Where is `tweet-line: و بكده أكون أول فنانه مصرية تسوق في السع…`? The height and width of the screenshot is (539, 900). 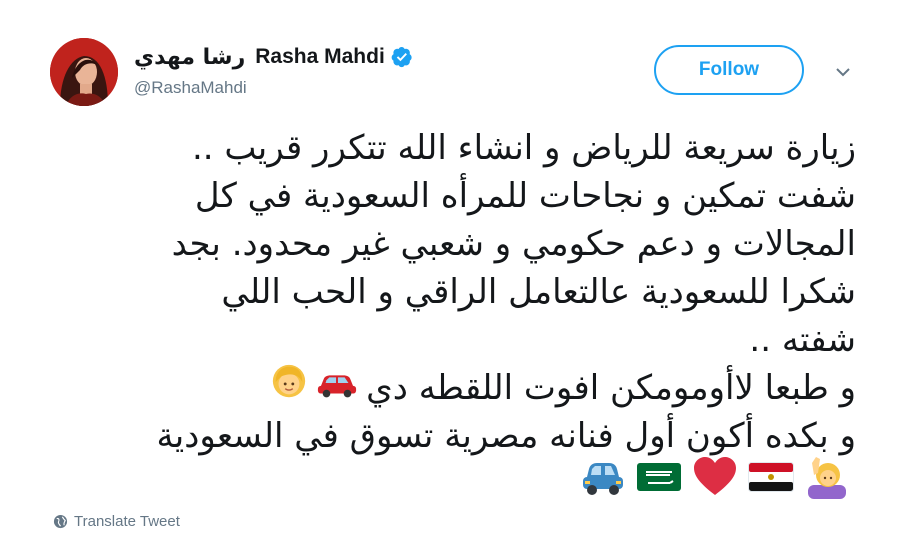
tweet-line: و بكده أكون أول فنانه مصرية تسوق في السع… is located at coordinates (506, 436).